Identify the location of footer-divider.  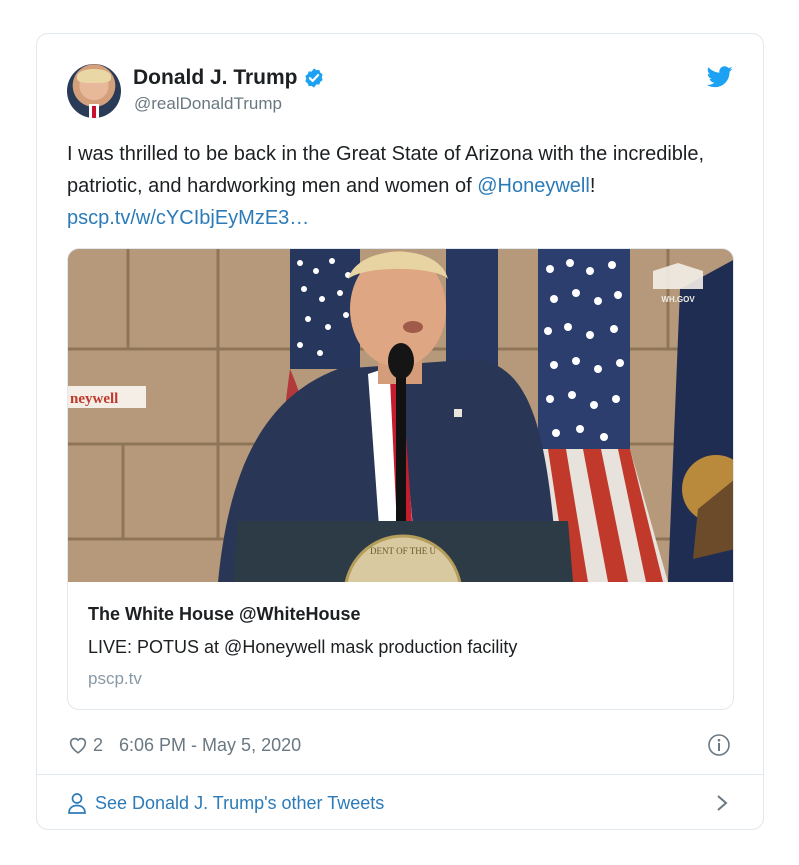
(400, 774).